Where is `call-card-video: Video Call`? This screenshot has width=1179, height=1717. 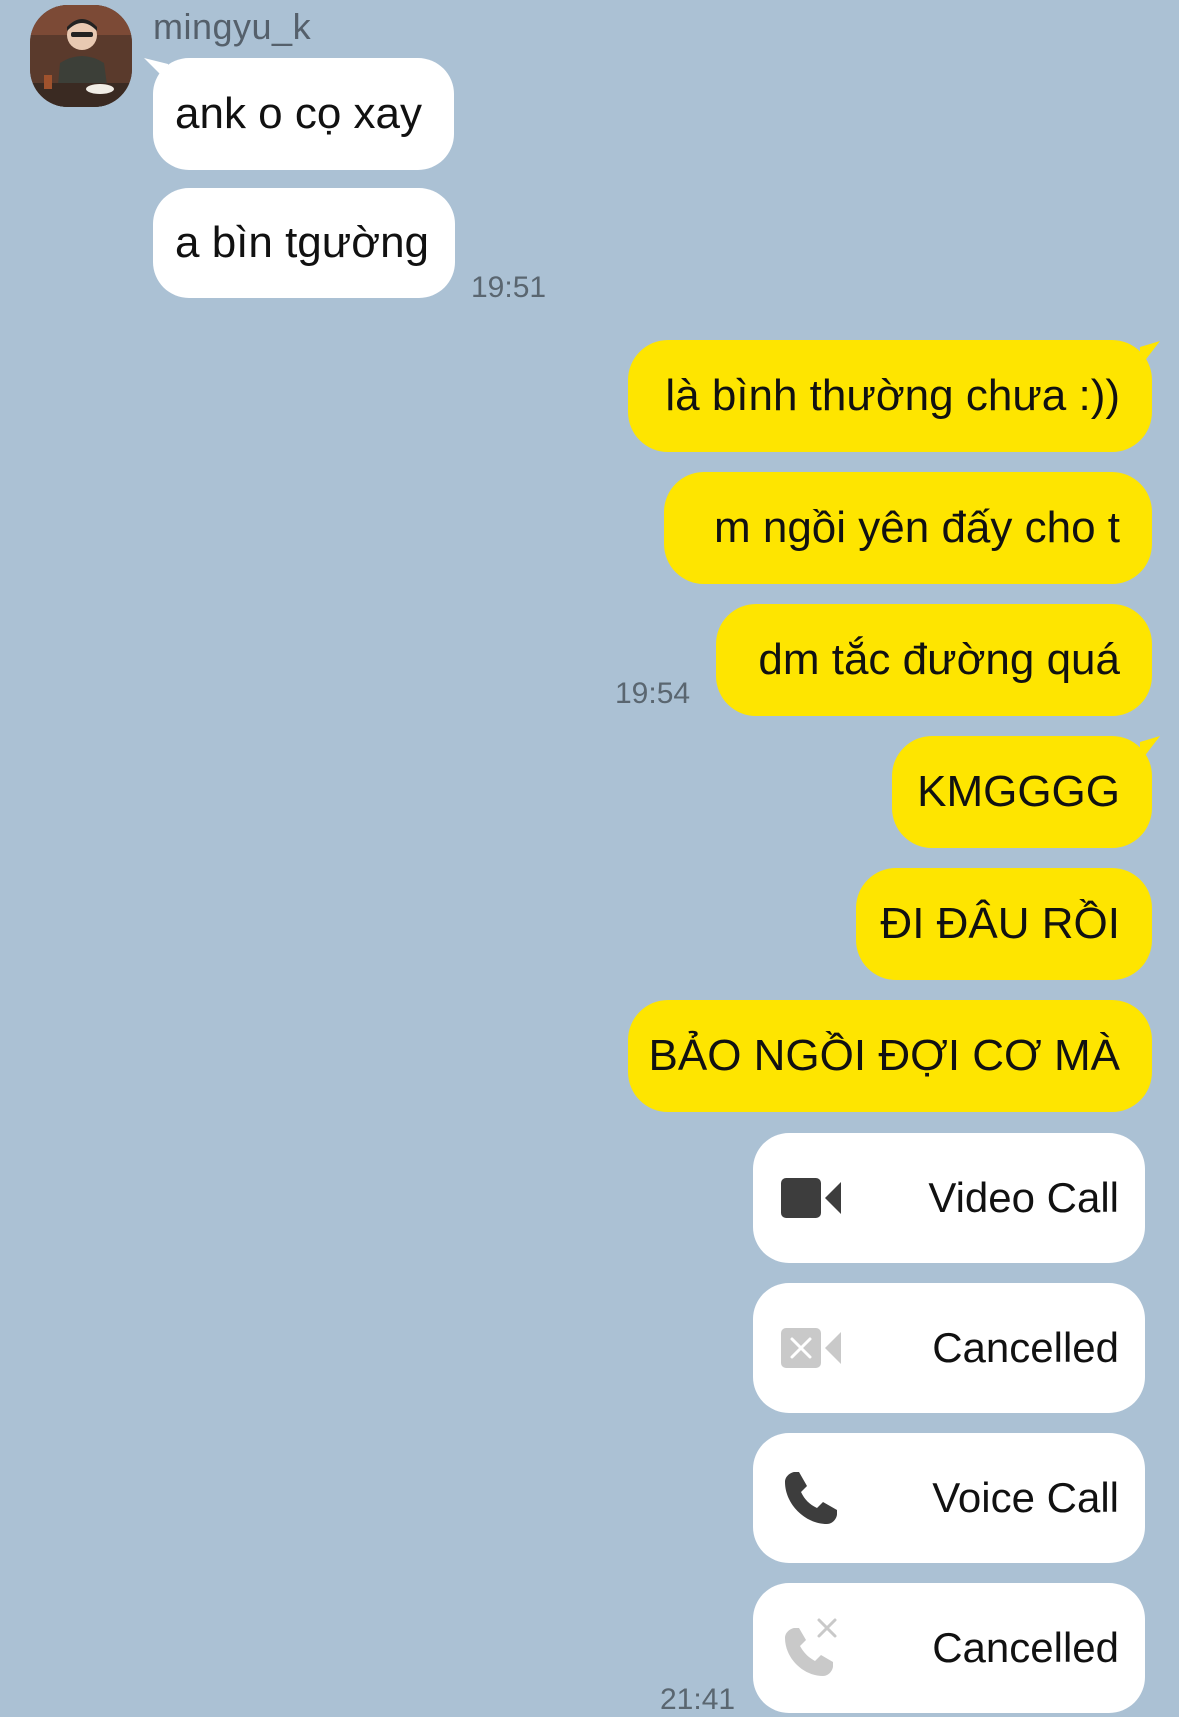 call-card-video: Video Call is located at coordinates (949, 1198).